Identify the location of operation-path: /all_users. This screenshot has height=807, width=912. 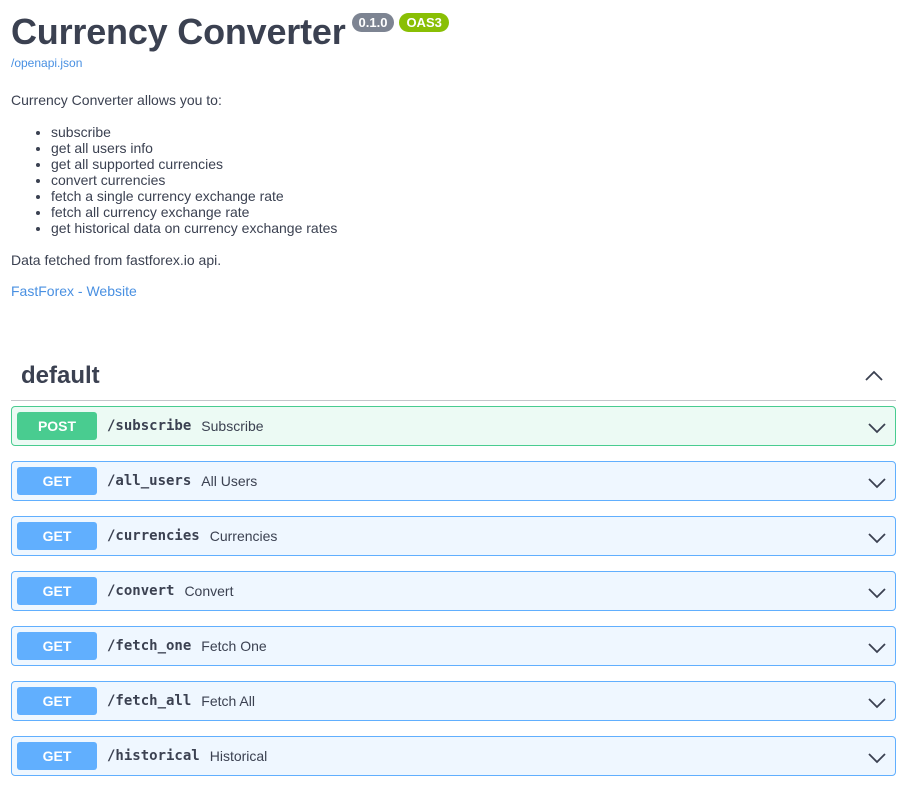
(149, 481).